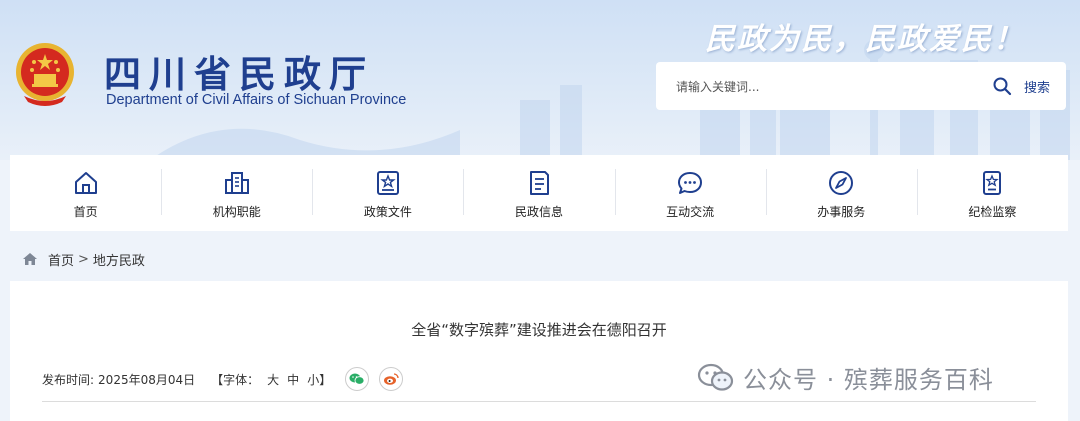 This screenshot has height=421, width=1080. I want to click on nav-item-policy: 政策文件, so click(387, 193).